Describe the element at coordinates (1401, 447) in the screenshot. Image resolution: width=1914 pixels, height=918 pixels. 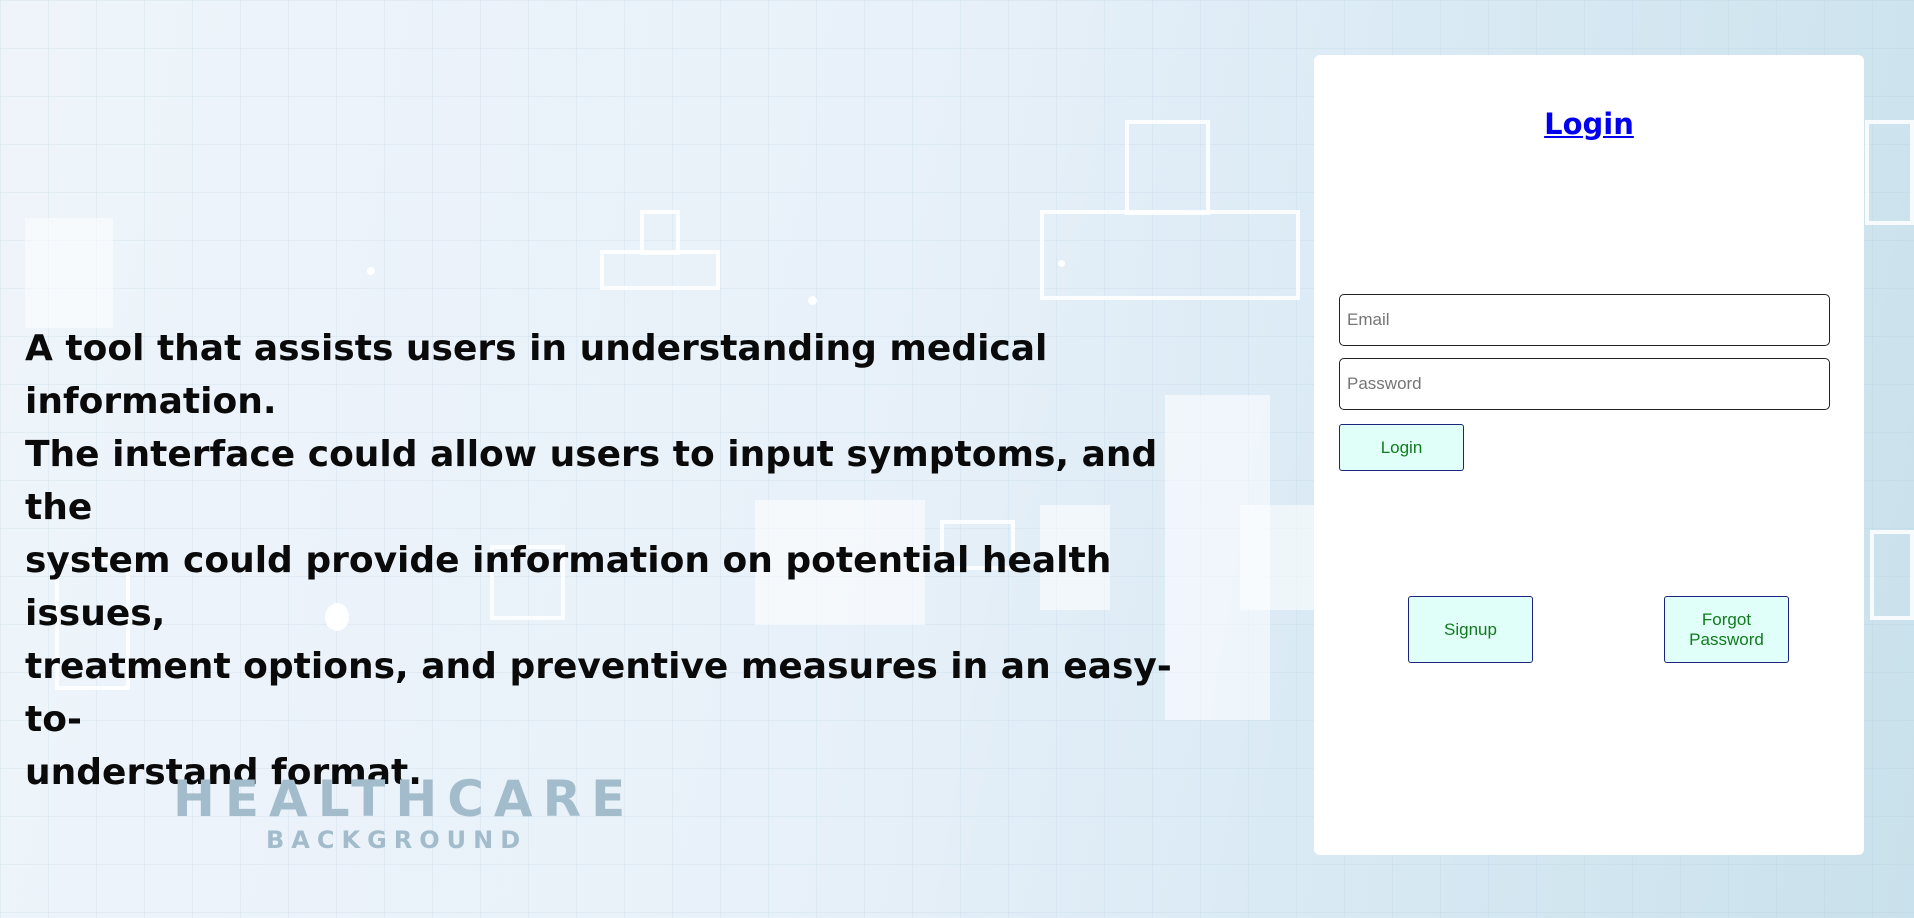
I see `login-button: Login` at that location.